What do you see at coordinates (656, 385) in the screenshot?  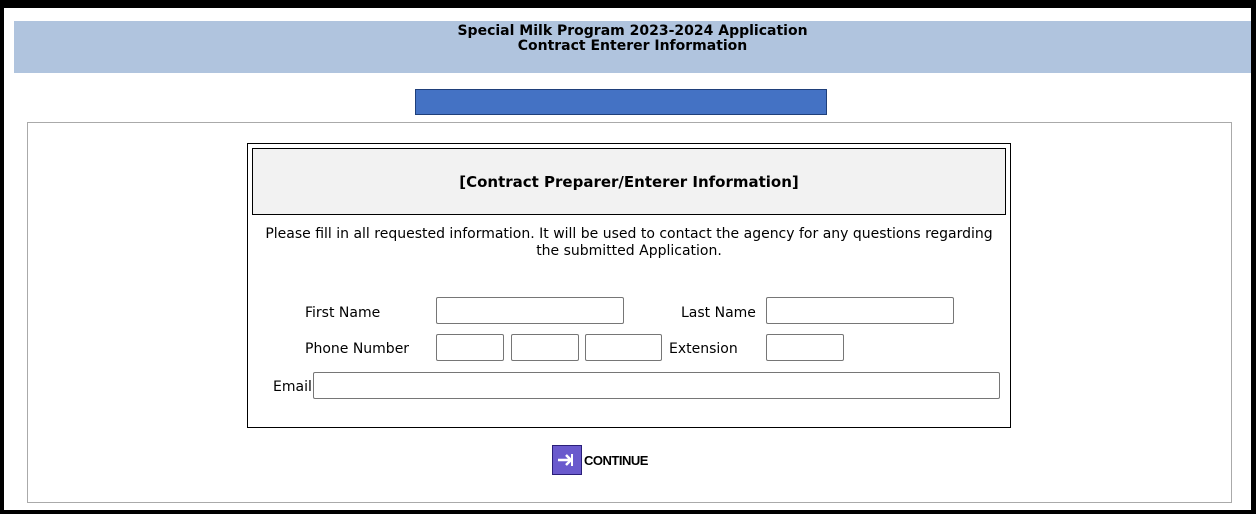 I see `email-input` at bounding box center [656, 385].